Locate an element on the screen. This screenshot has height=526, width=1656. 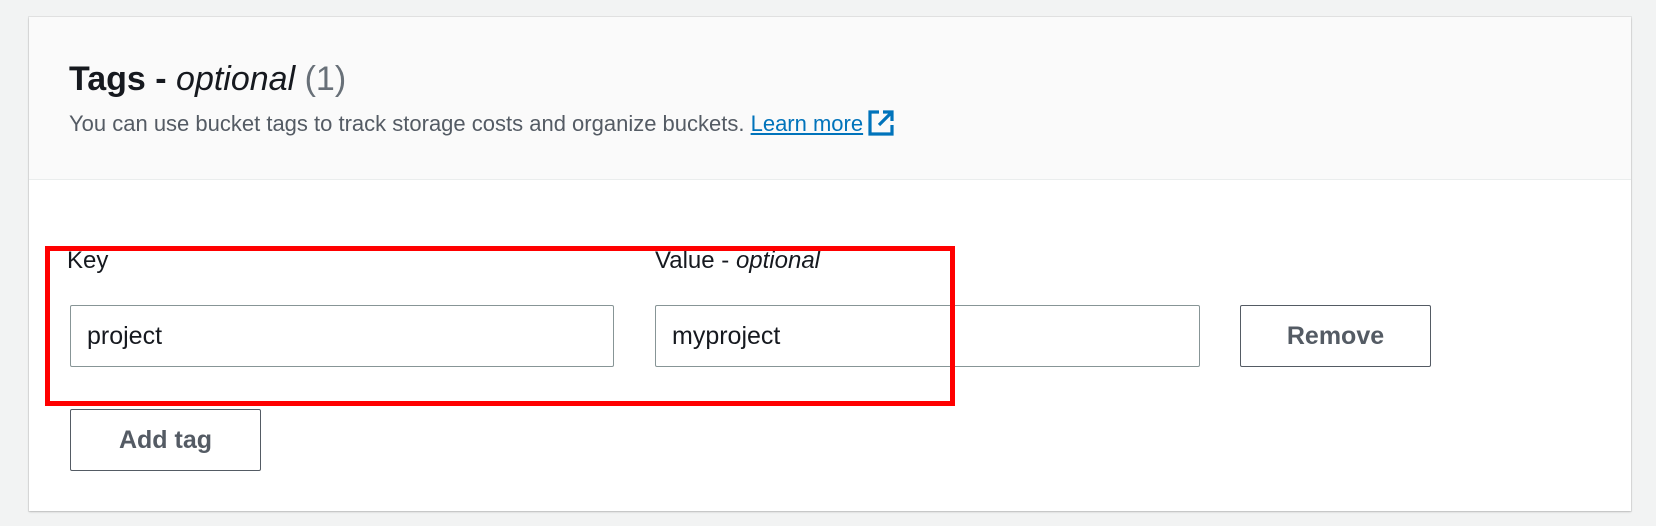
add-tag-button: Add tag is located at coordinates (165, 440).